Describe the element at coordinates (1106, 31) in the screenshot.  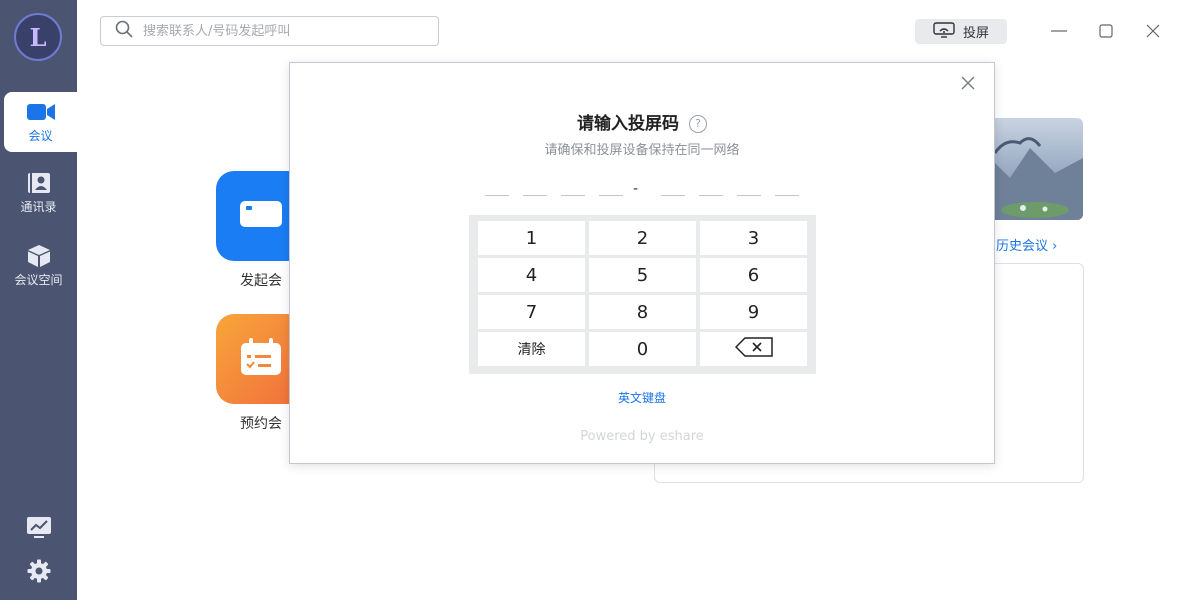
I see `maximize-icon` at that location.